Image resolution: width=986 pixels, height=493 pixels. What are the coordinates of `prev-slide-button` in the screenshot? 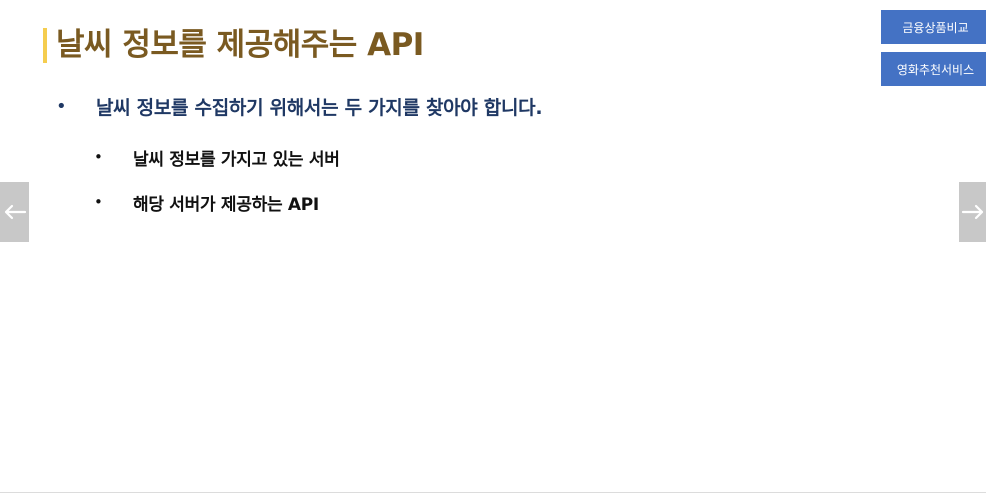 It's located at (14, 212).